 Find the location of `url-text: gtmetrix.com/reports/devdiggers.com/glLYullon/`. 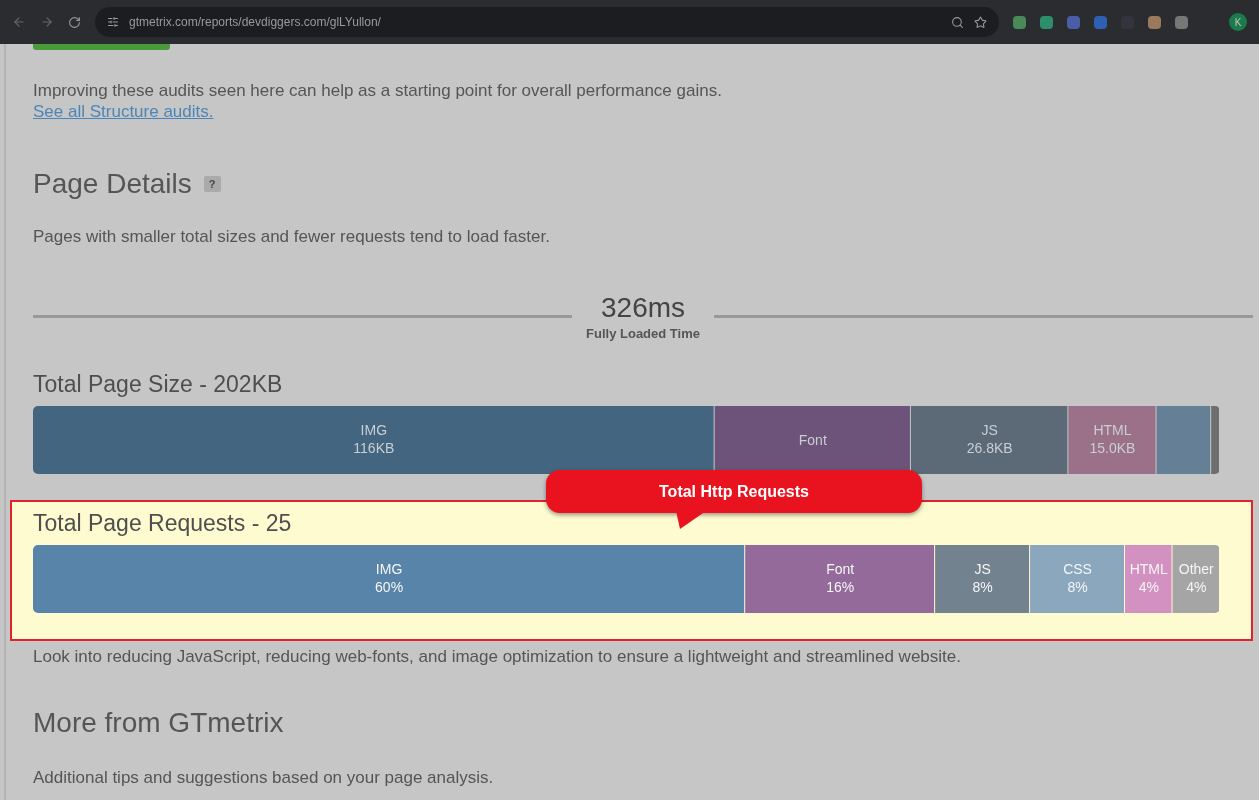

url-text: gtmetrix.com/reports/devdiggers.com/glLYullon/ is located at coordinates (255, 22).